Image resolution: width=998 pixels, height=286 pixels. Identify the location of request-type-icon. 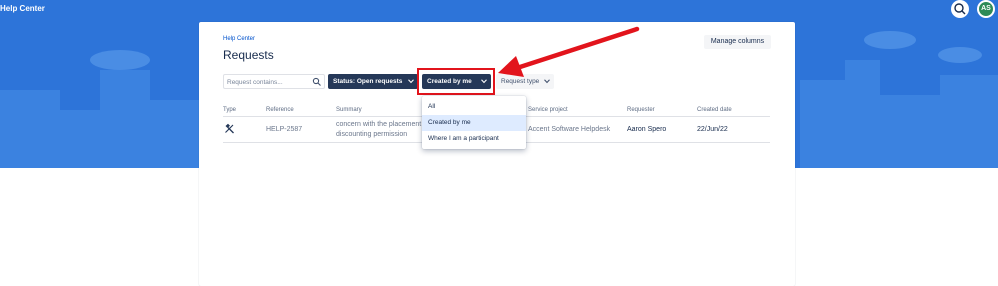
(229, 128).